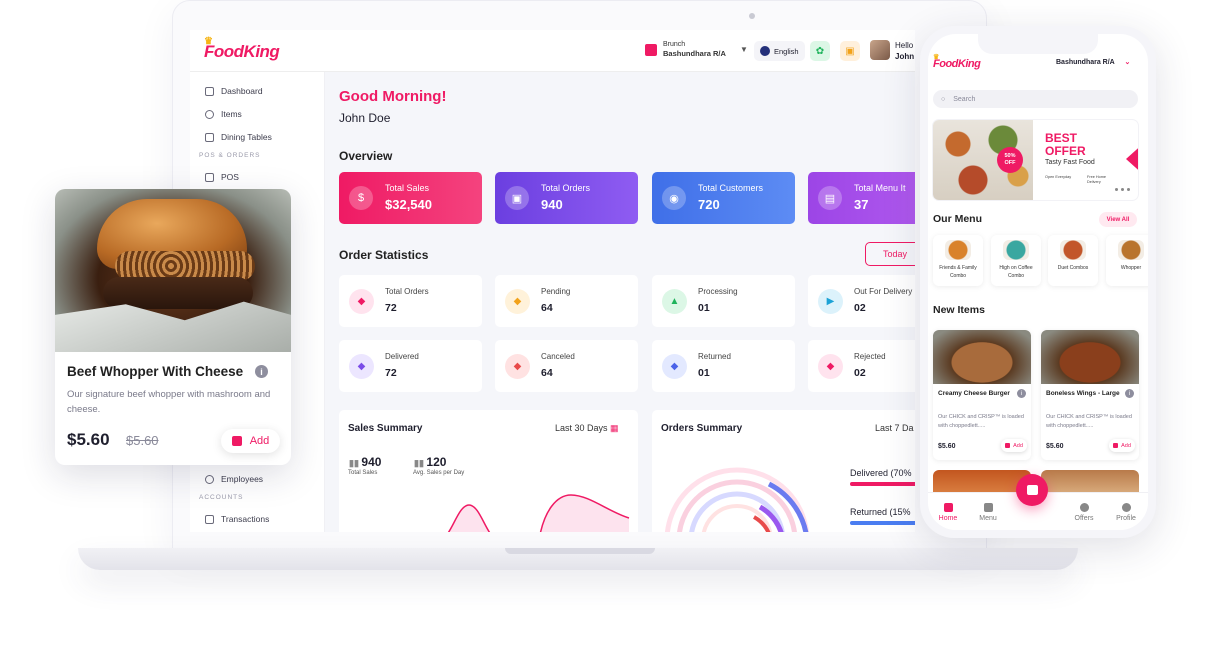 This screenshot has width=1229, height=671. I want to click on menu-category-tile: Duet Combos, so click(1073, 260).